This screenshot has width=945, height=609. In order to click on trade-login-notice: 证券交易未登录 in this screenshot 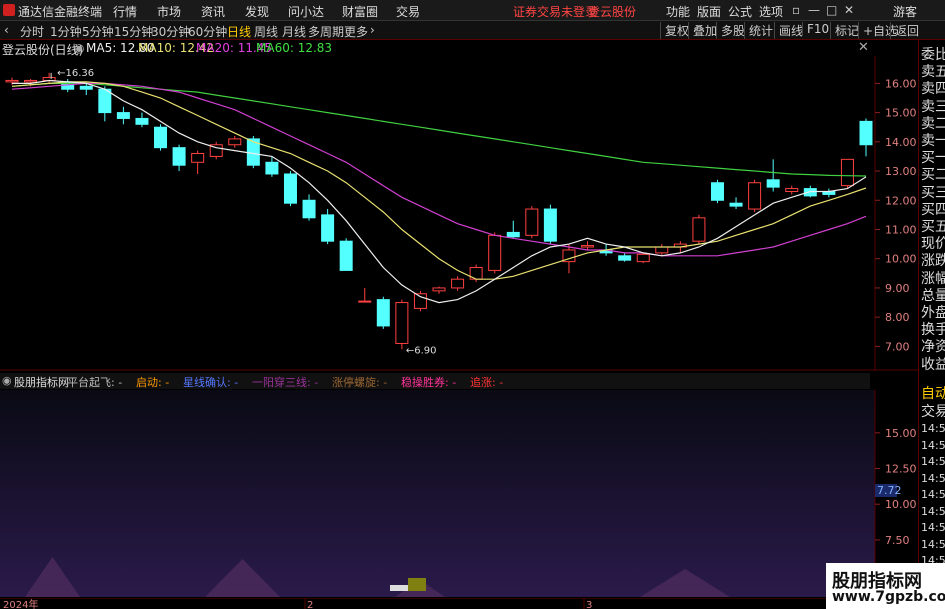, I will do `click(555, 11)`.